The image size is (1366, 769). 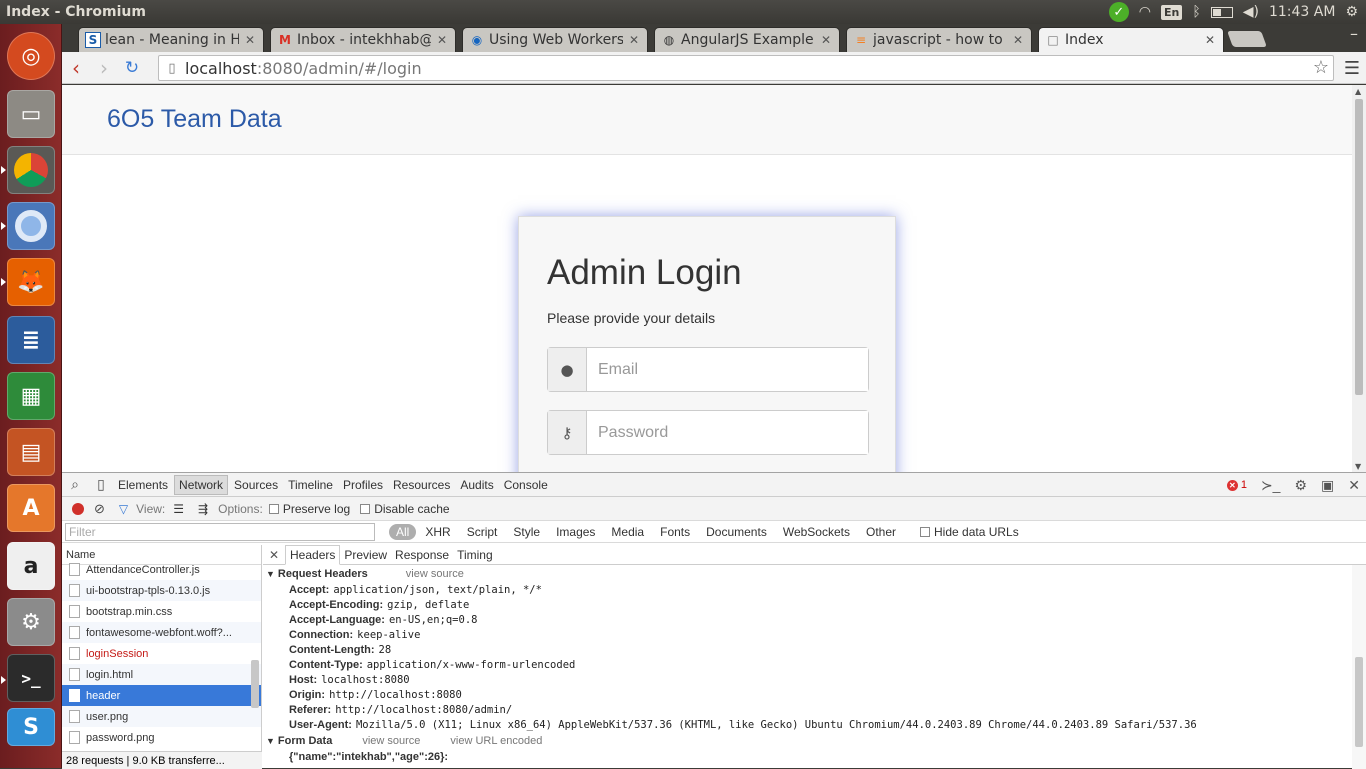 What do you see at coordinates (1354, 33) in the screenshot?
I see `window-minimize-icon: –` at bounding box center [1354, 33].